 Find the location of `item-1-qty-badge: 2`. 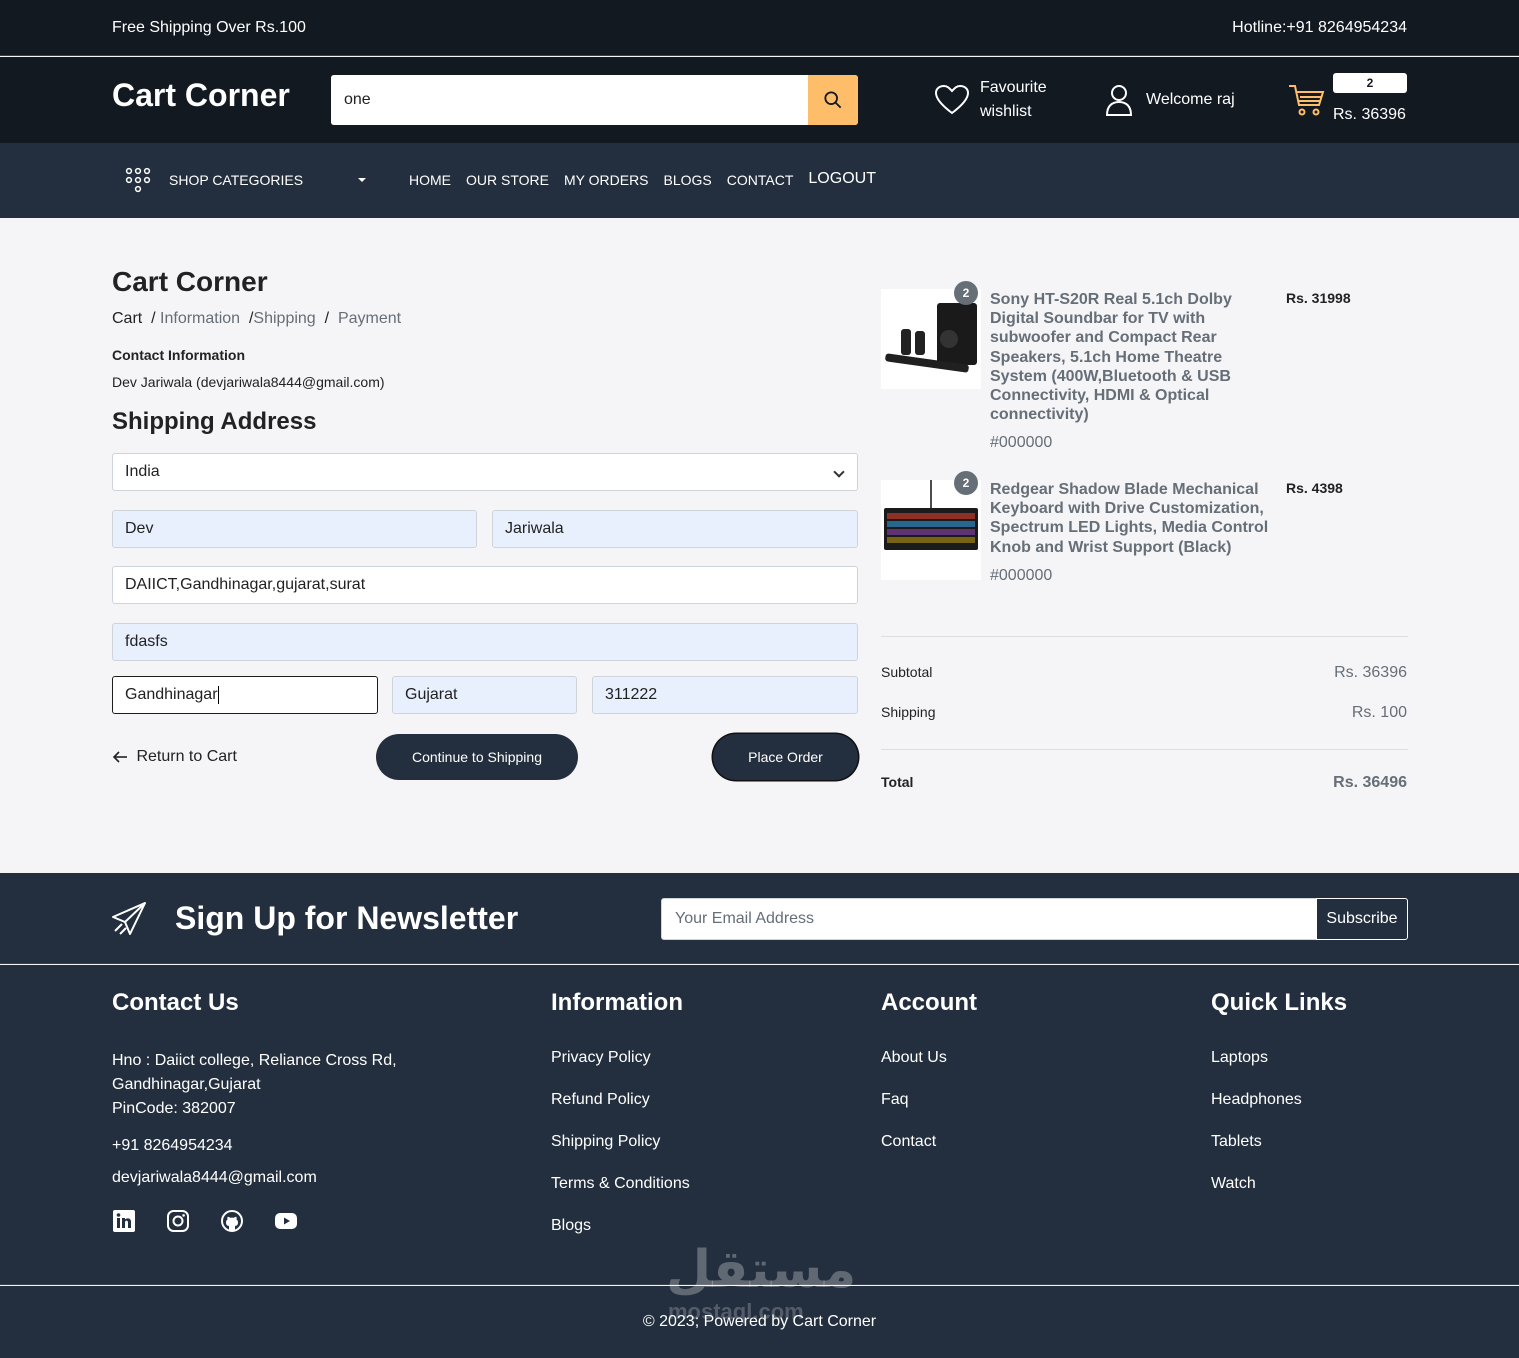

item-1-qty-badge: 2 is located at coordinates (966, 293).